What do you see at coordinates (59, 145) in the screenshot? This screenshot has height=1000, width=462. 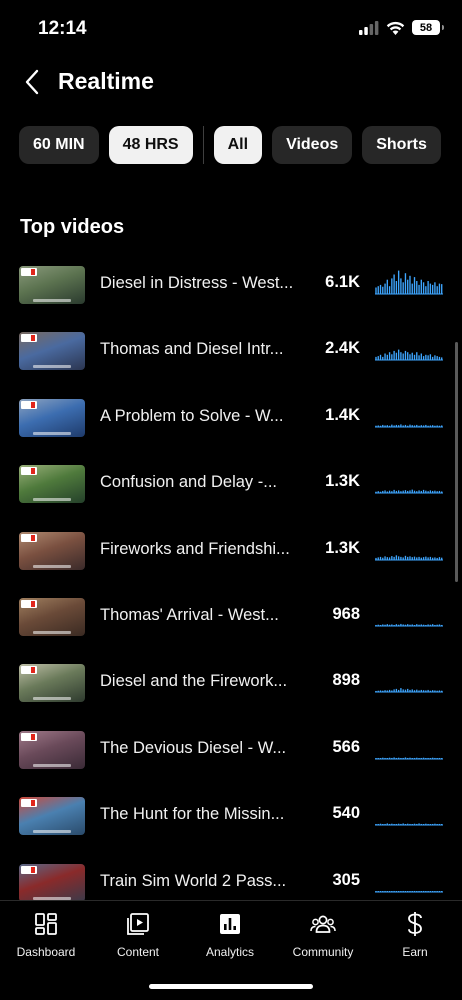 I see `chip-60-min: 60 MIN` at bounding box center [59, 145].